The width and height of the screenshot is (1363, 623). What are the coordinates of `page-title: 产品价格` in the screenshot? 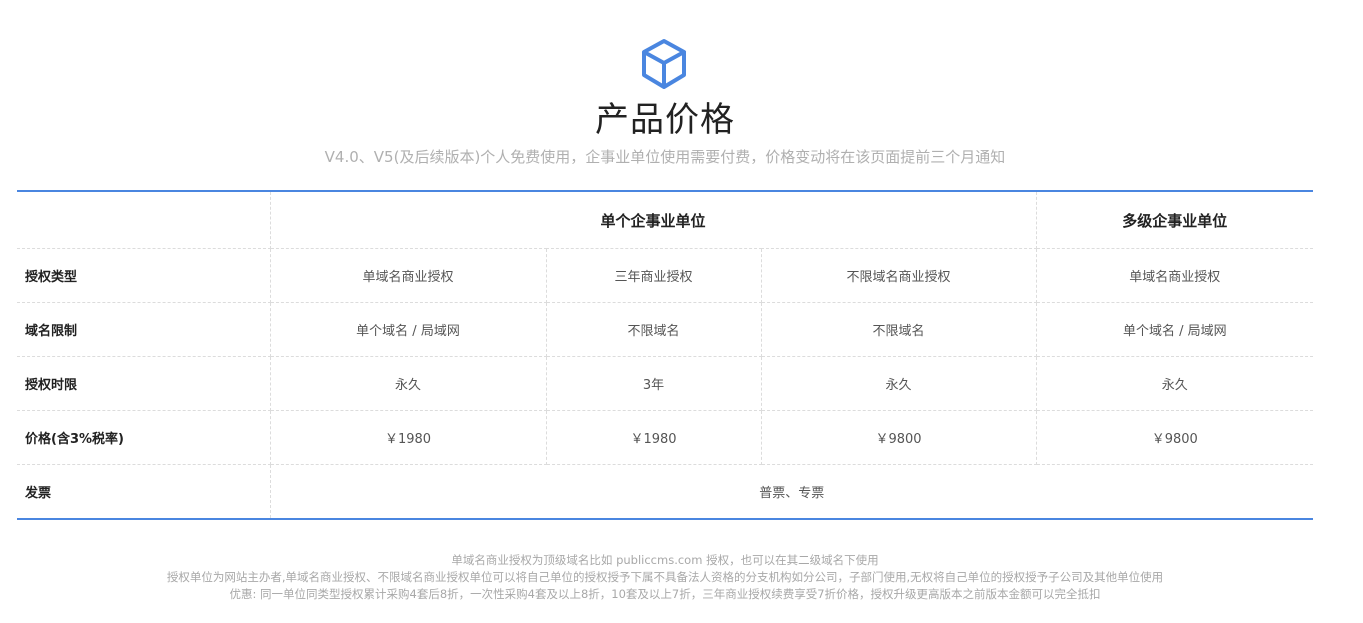 It's located at (665, 120).